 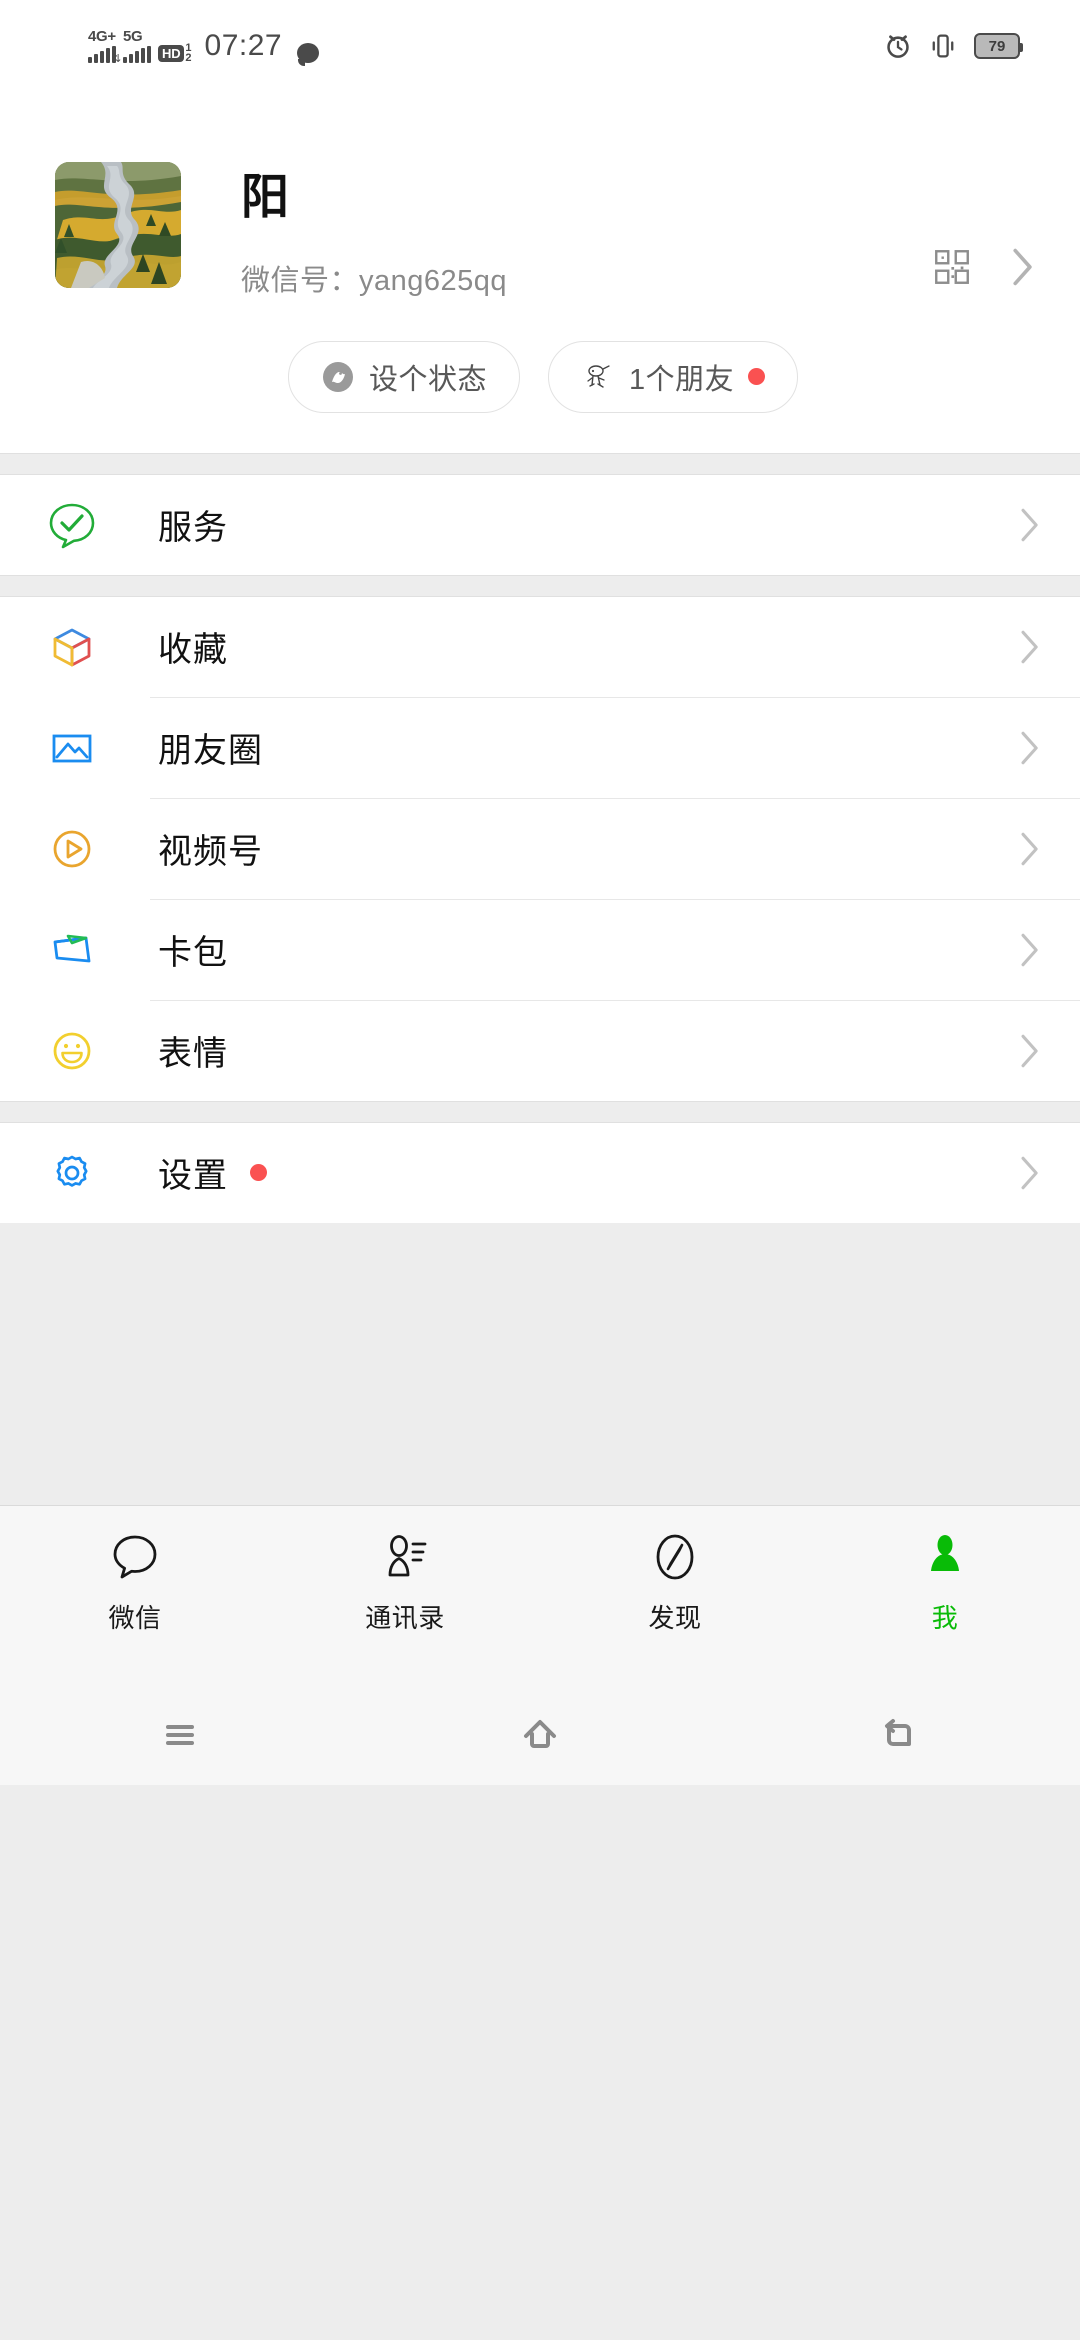 I want to click on profile-header-row: 阳 微信号：yang625qq, so click(x=540, y=230).